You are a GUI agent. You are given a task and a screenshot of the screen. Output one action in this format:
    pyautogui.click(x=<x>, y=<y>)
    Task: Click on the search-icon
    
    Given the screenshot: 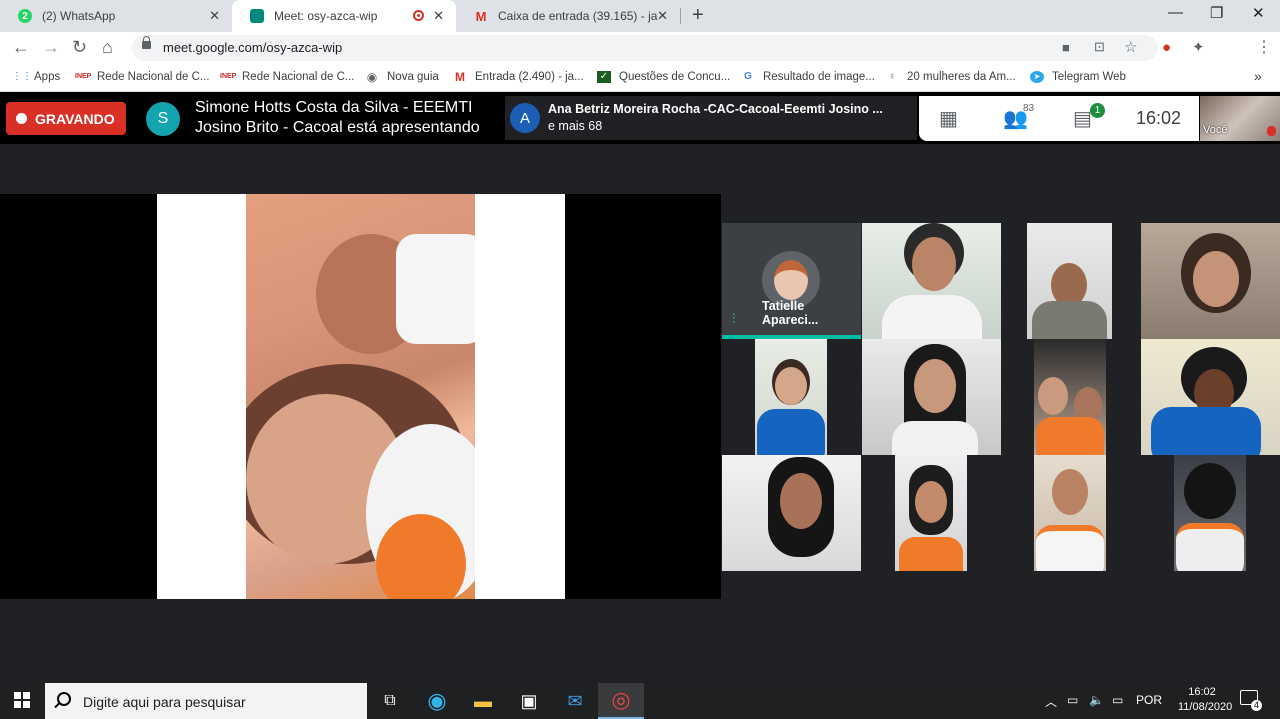 What is the action you would take?
    pyautogui.click(x=64, y=699)
    